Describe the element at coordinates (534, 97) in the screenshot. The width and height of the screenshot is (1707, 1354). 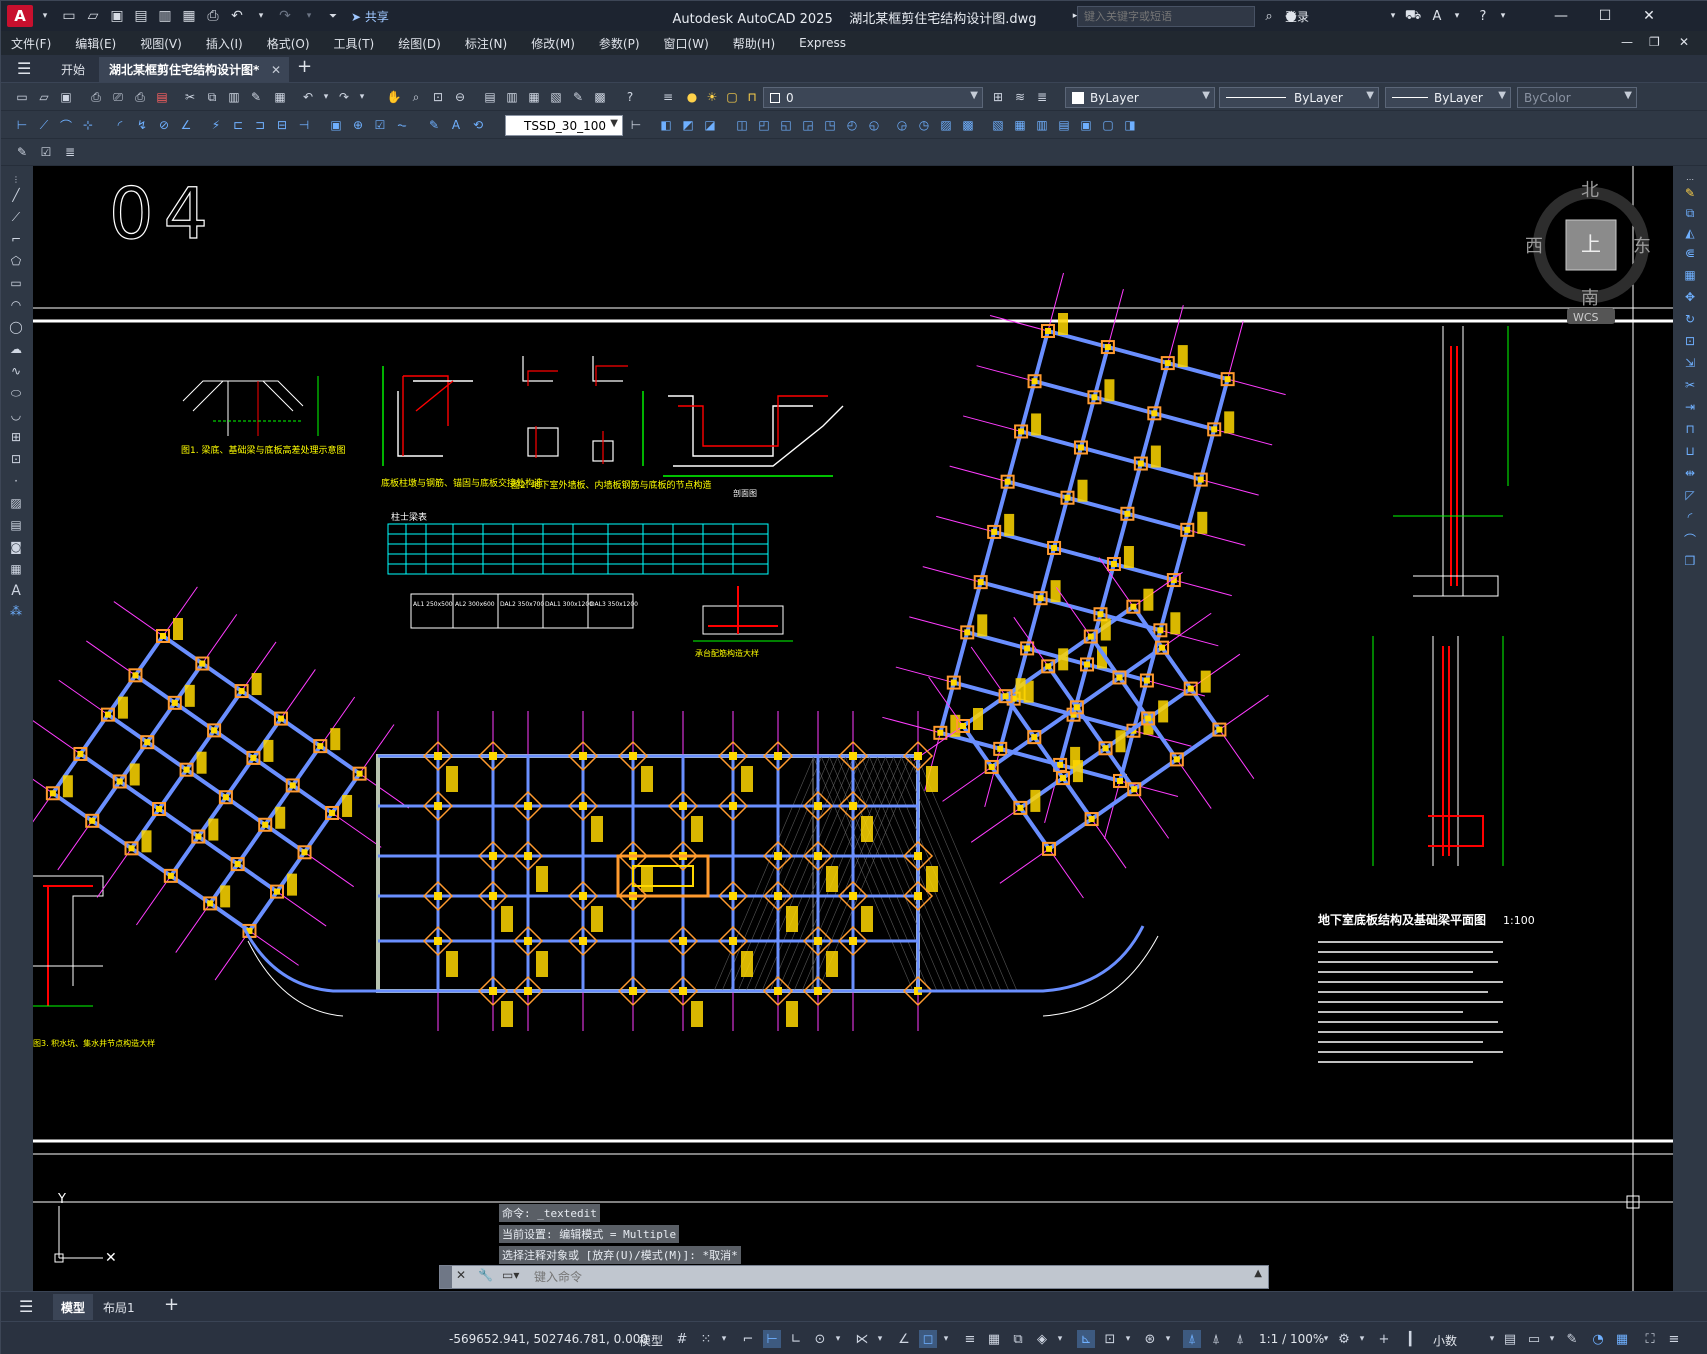
I see `tool-palettes-icon: ▦` at that location.